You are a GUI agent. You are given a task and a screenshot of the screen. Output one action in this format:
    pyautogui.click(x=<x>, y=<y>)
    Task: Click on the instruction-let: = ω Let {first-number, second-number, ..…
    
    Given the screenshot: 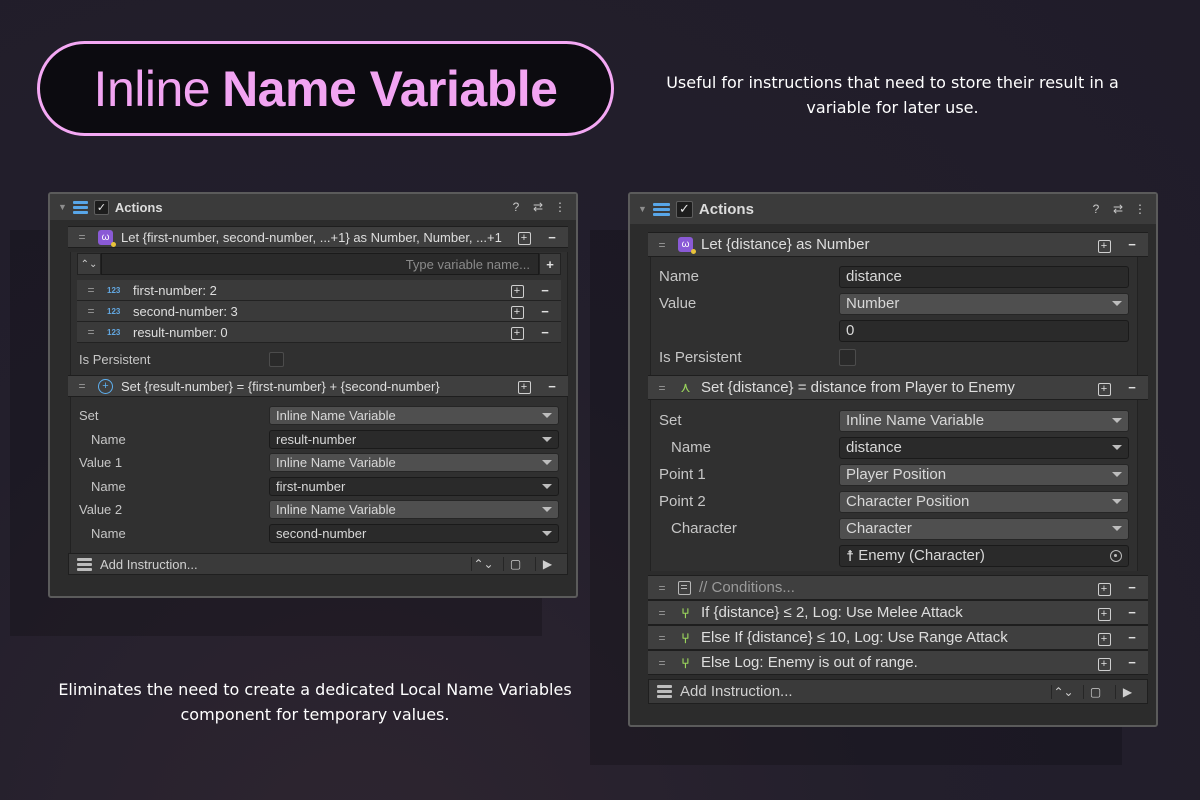 What is the action you would take?
    pyautogui.click(x=318, y=237)
    